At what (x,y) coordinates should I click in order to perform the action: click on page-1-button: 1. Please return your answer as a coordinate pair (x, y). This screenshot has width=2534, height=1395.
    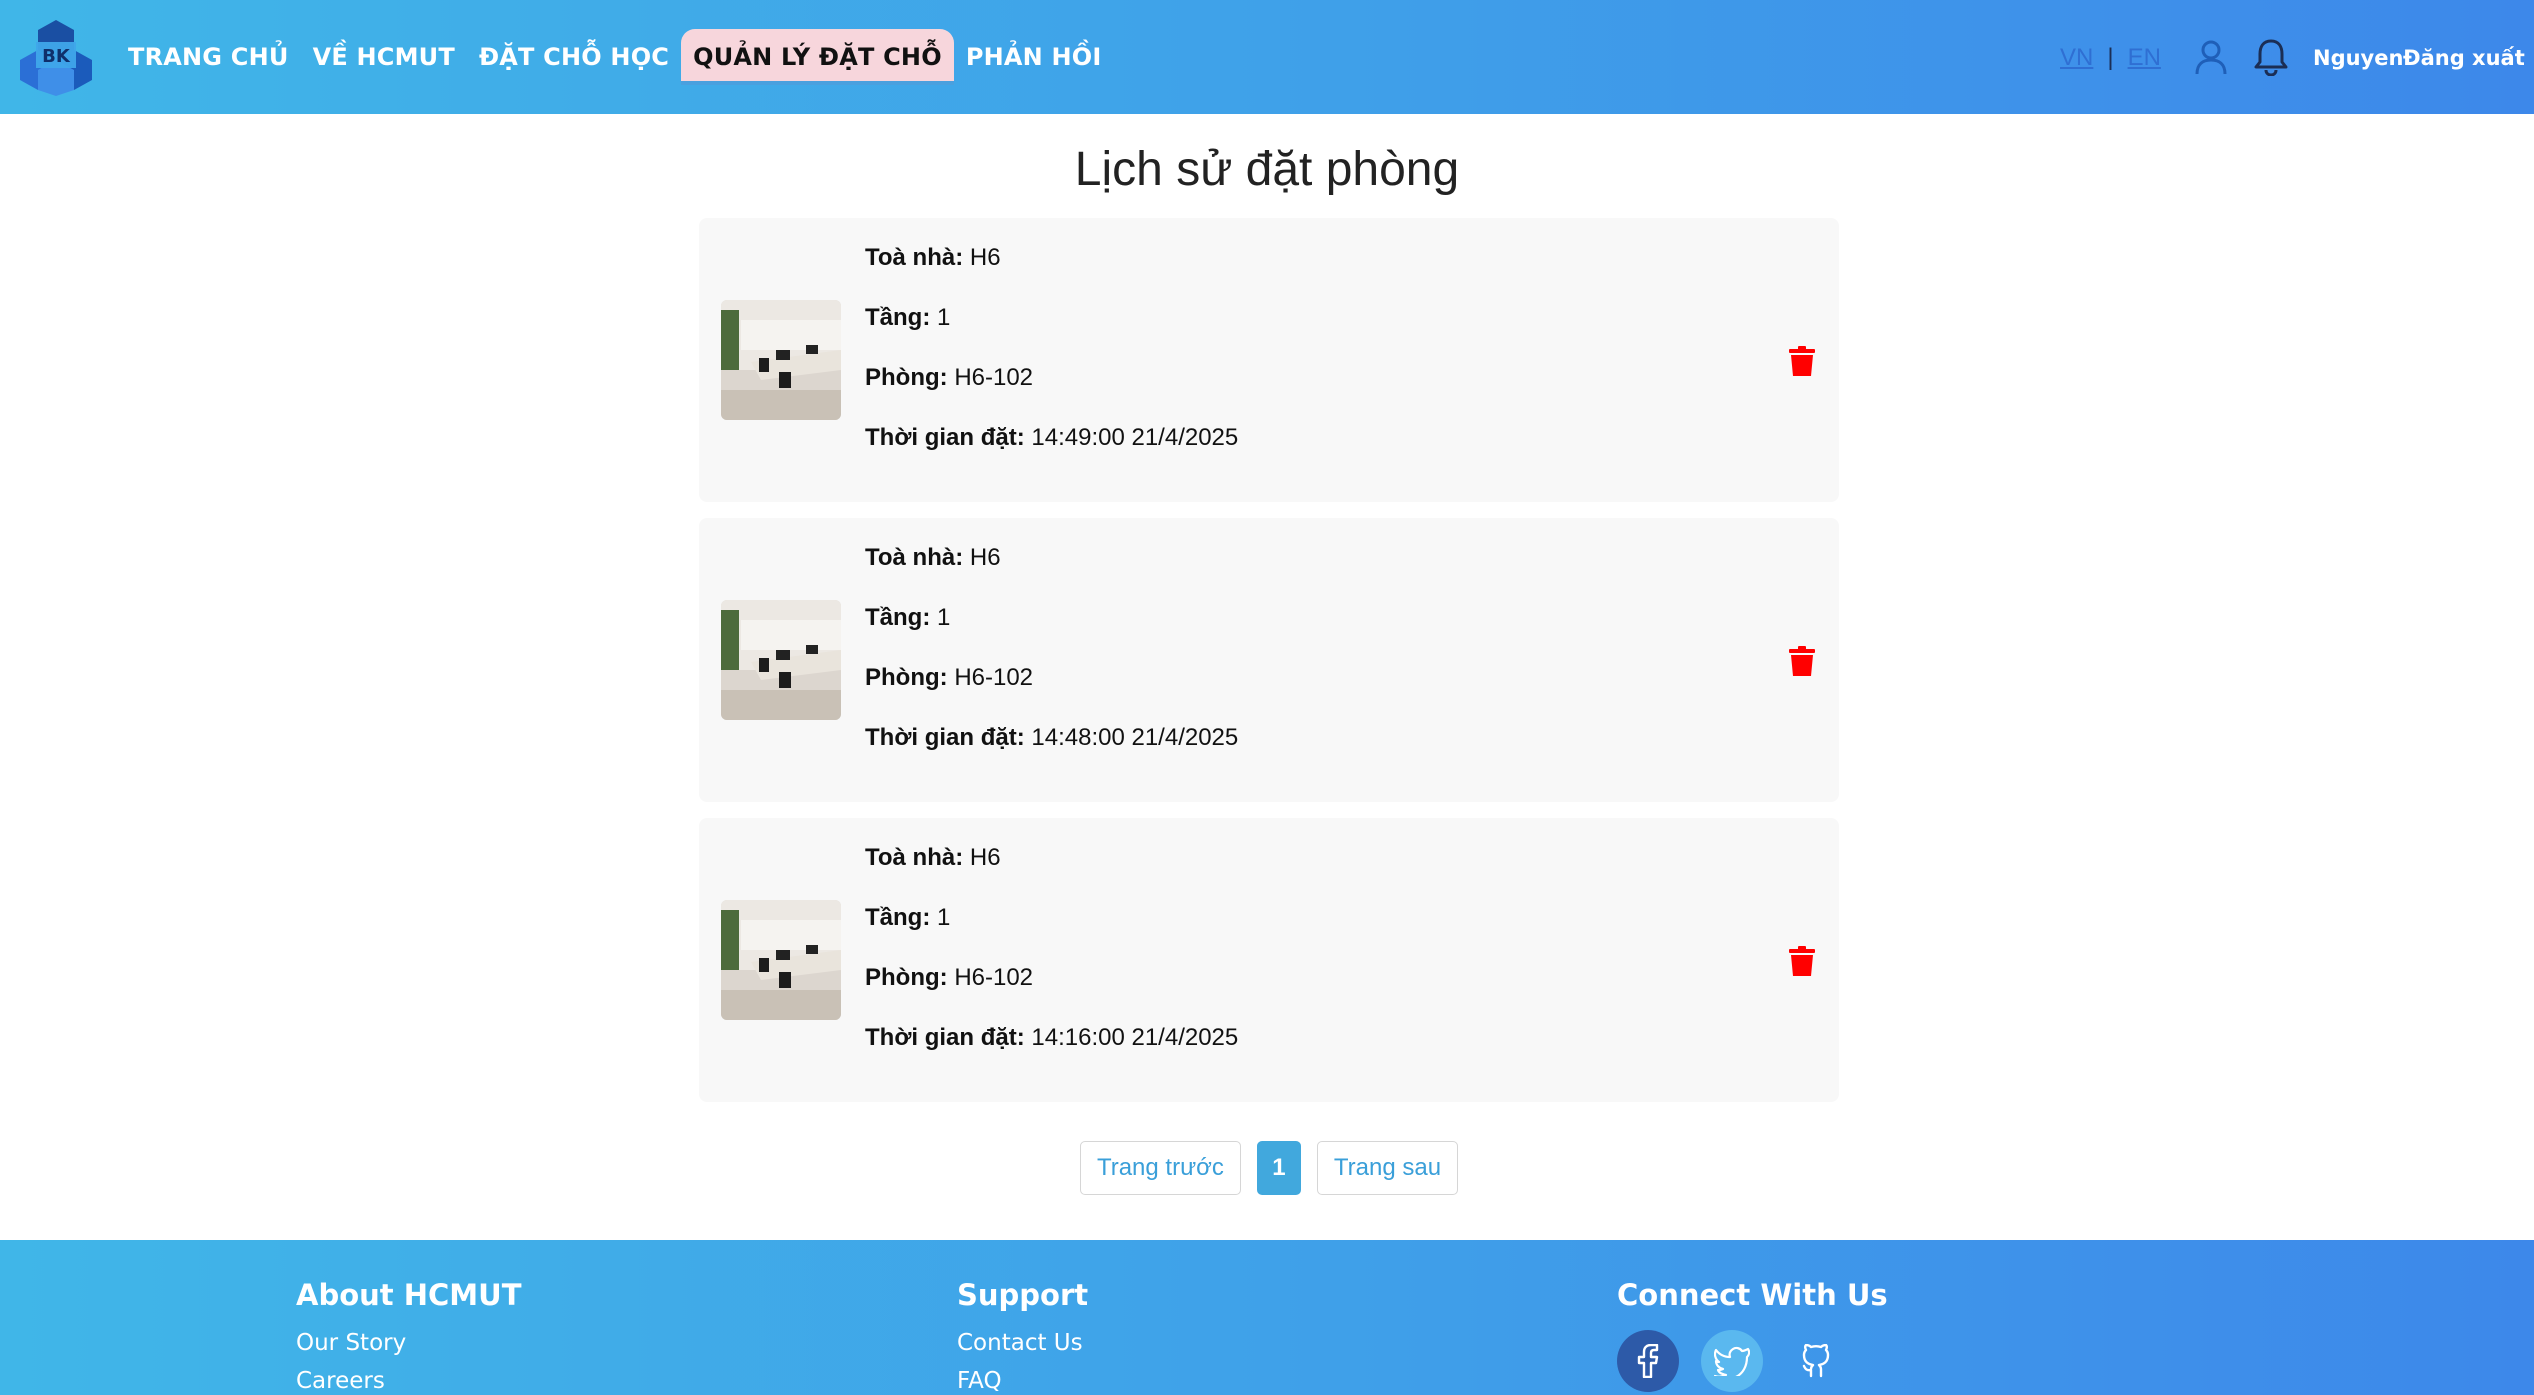
    Looking at the image, I should click on (1278, 1168).